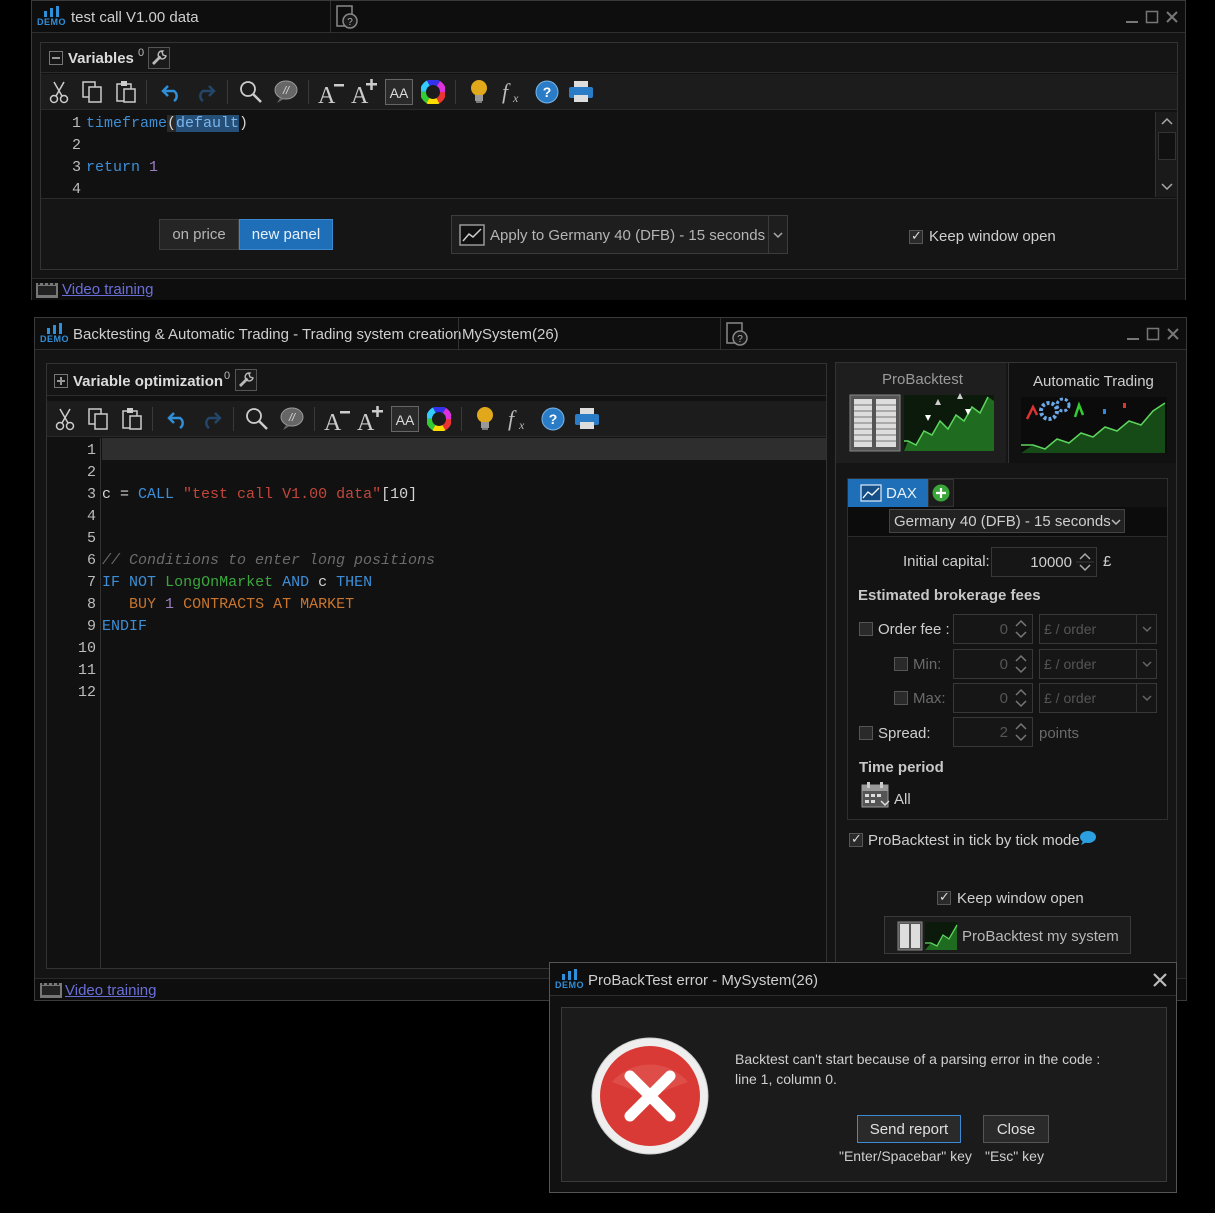 The width and height of the screenshot is (1215, 1213). What do you see at coordinates (901, 664) in the screenshot?
I see `min-fee-checkbox` at bounding box center [901, 664].